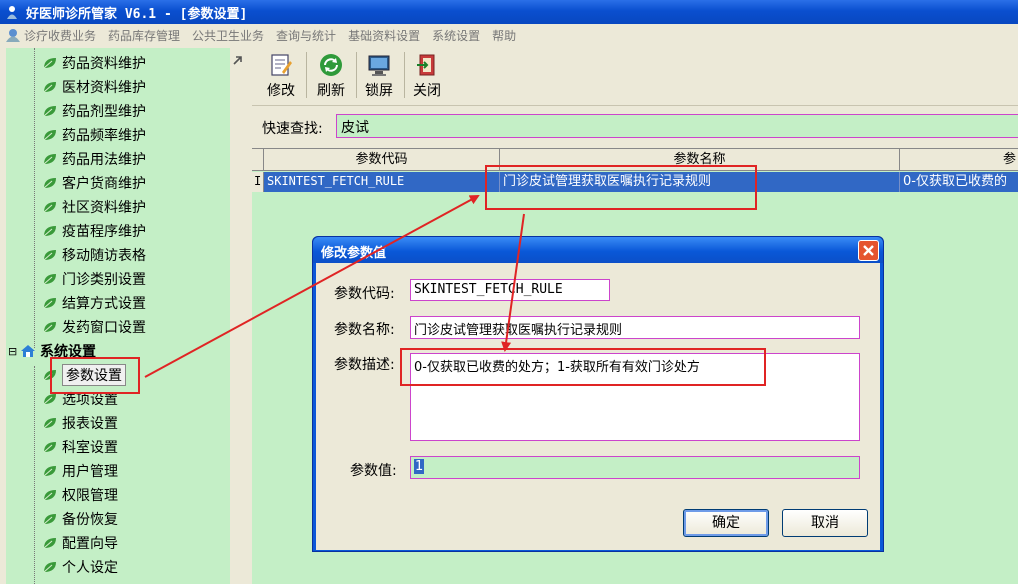  Describe the element at coordinates (104, 136) in the screenshot. I see `tree-item-label: 药品频率维护` at that location.